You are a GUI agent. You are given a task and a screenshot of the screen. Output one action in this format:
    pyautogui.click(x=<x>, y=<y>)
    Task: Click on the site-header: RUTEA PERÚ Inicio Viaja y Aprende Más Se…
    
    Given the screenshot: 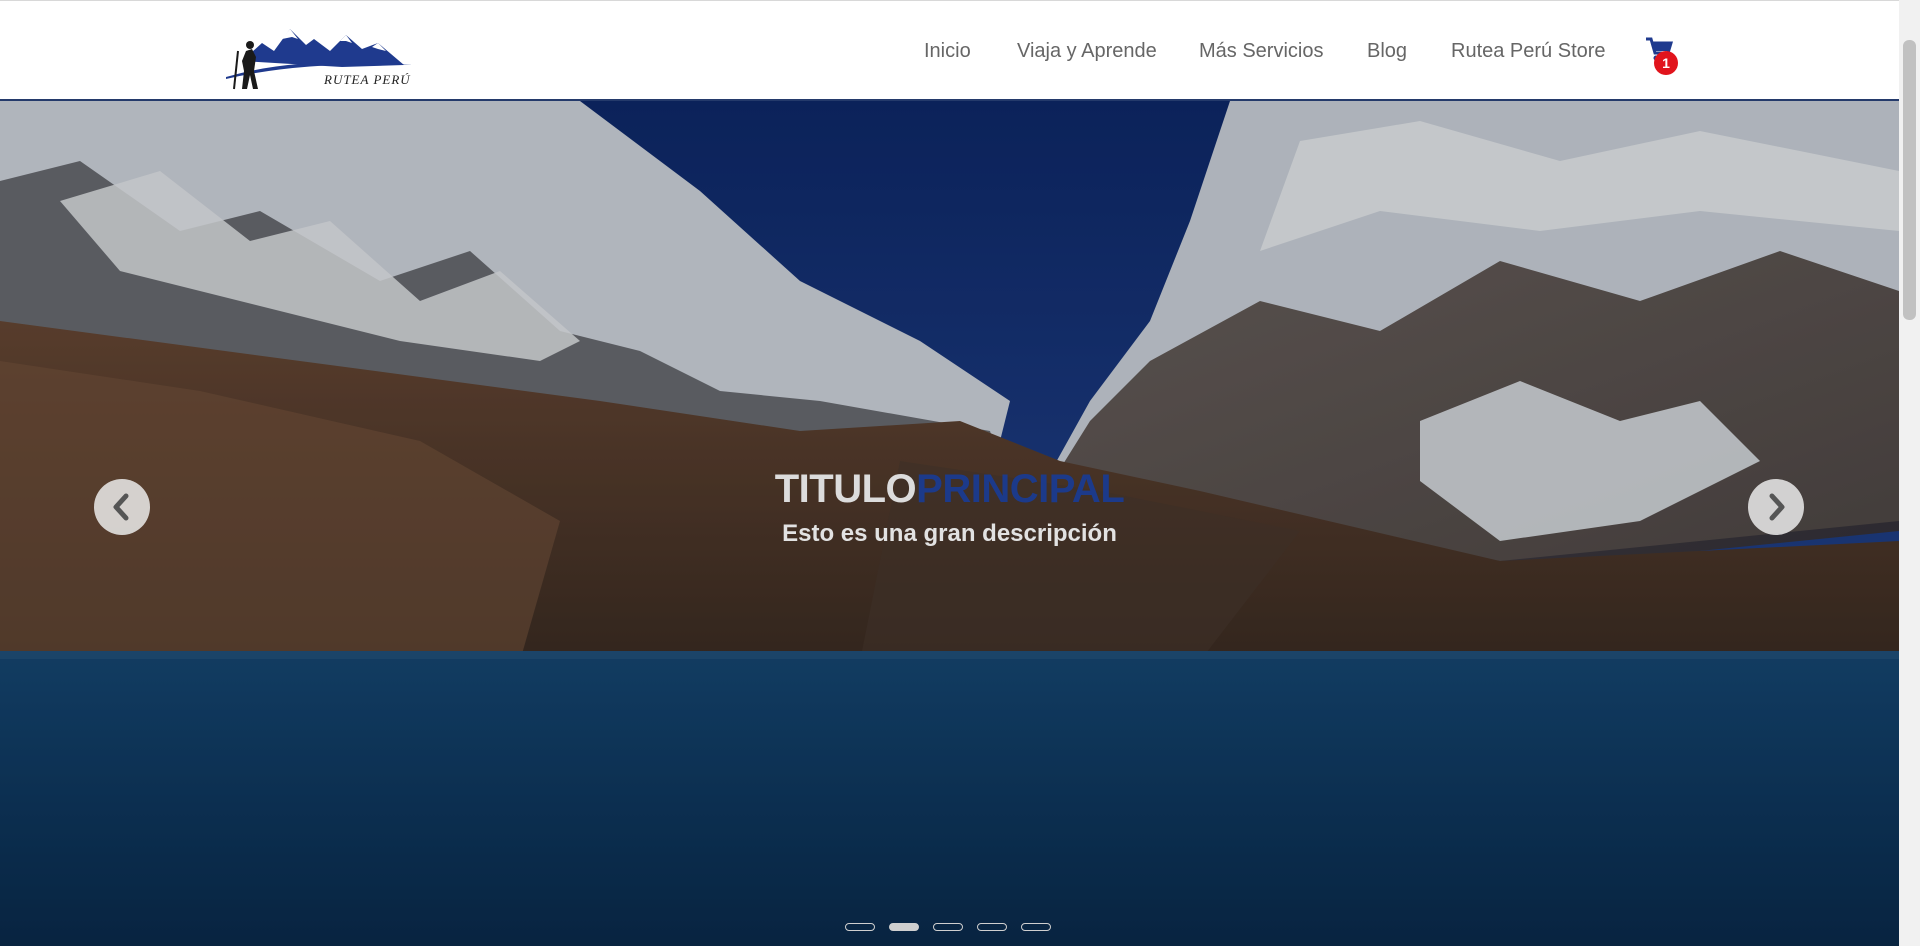 What is the action you would take?
    pyautogui.click(x=949, y=50)
    